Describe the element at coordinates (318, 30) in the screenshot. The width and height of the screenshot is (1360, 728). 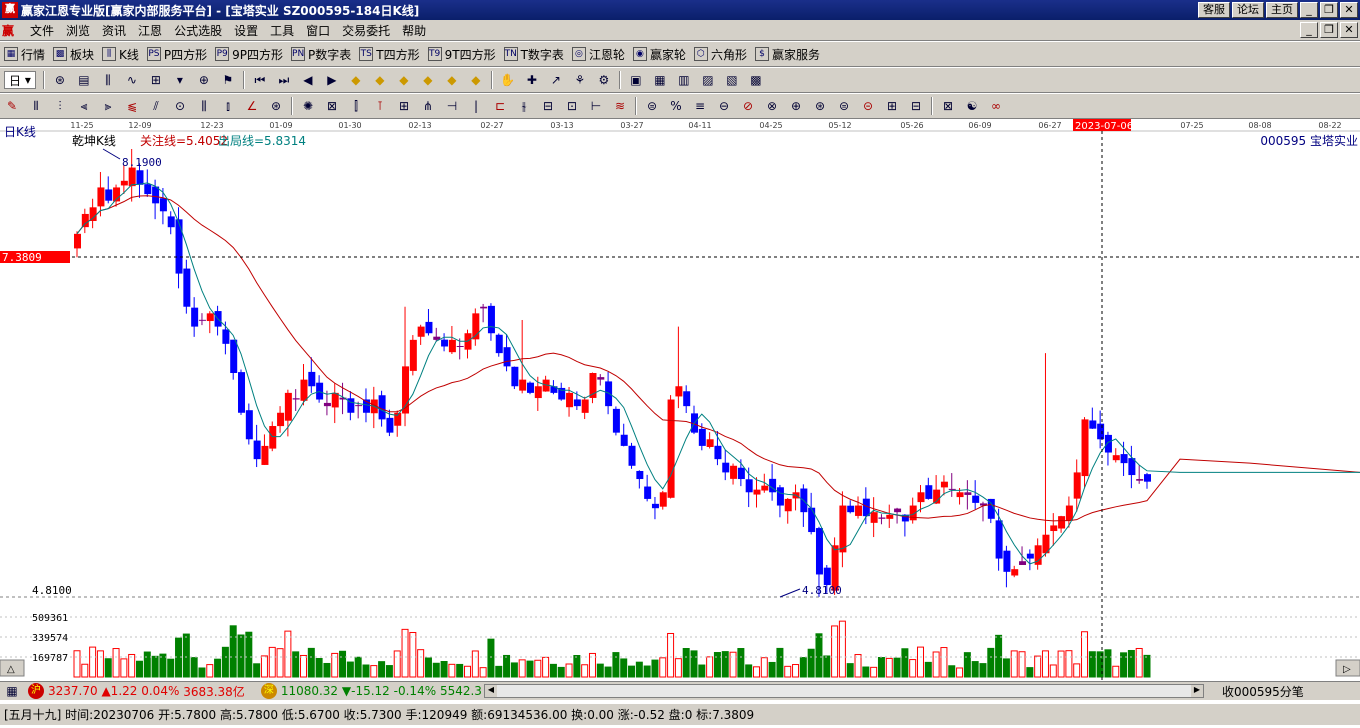
I see `menu-window: 窗口` at that location.